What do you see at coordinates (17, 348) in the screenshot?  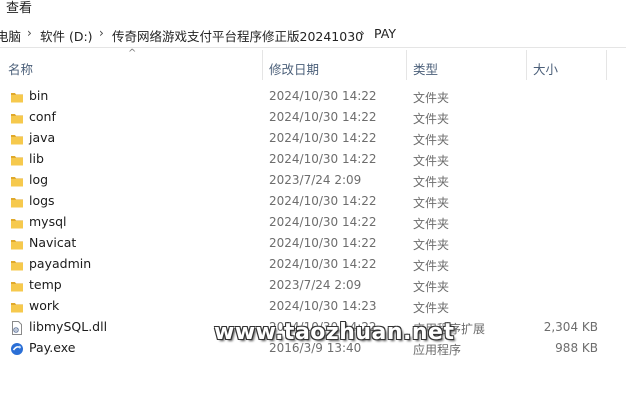 I see `exe-file-icon` at bounding box center [17, 348].